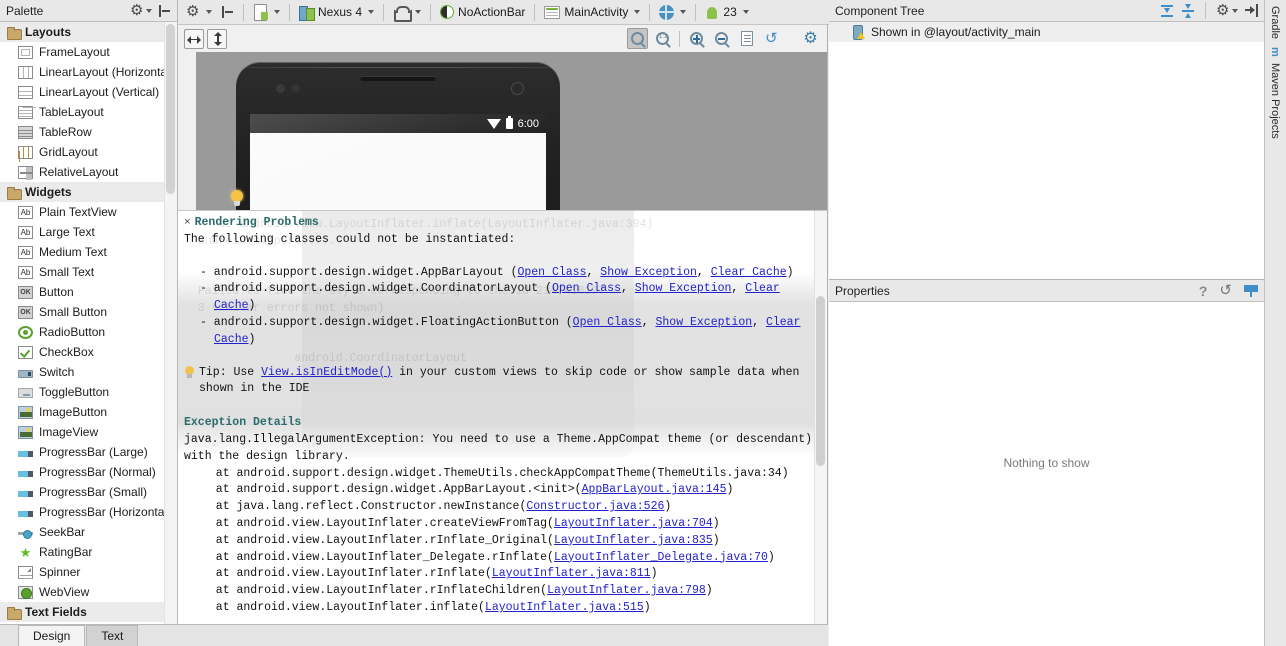 Image resolution: width=1286 pixels, height=646 pixels. Describe the element at coordinates (633, 540) in the screenshot. I see `stack-link: LayoutInflater.java:835` at that location.